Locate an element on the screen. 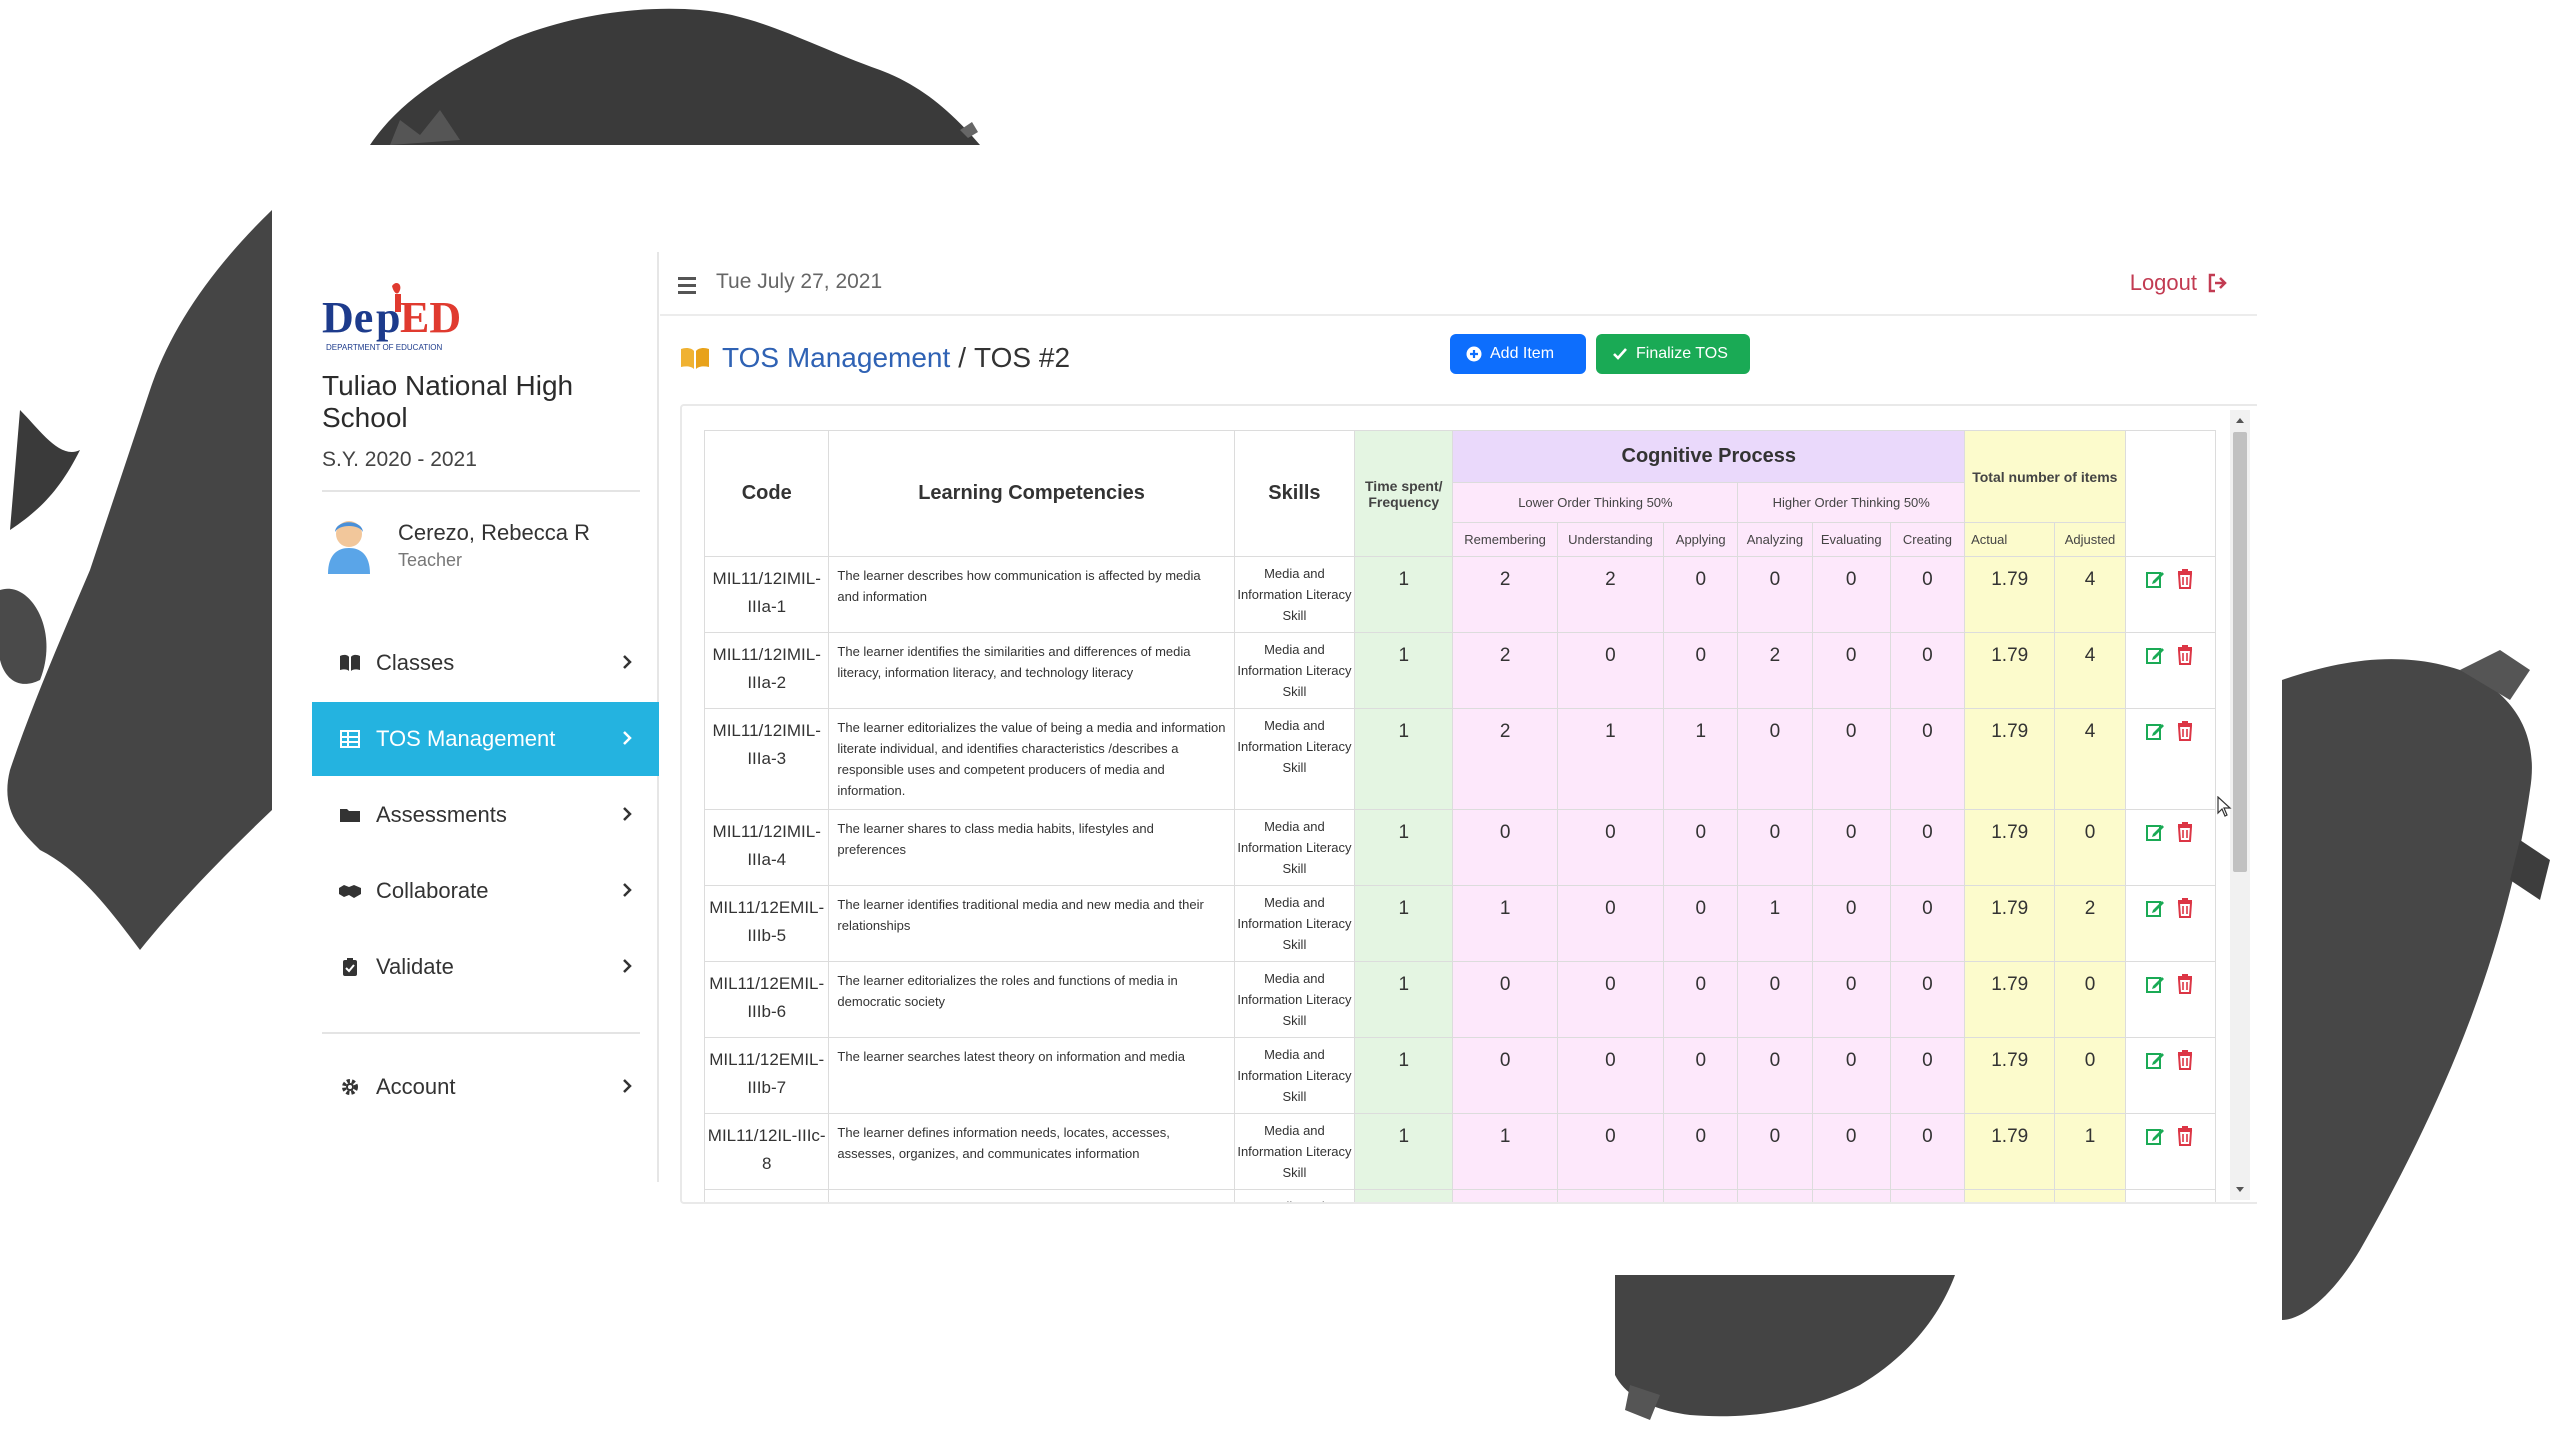 The width and height of the screenshot is (2560, 1440). book-icon is located at coordinates (350, 663).